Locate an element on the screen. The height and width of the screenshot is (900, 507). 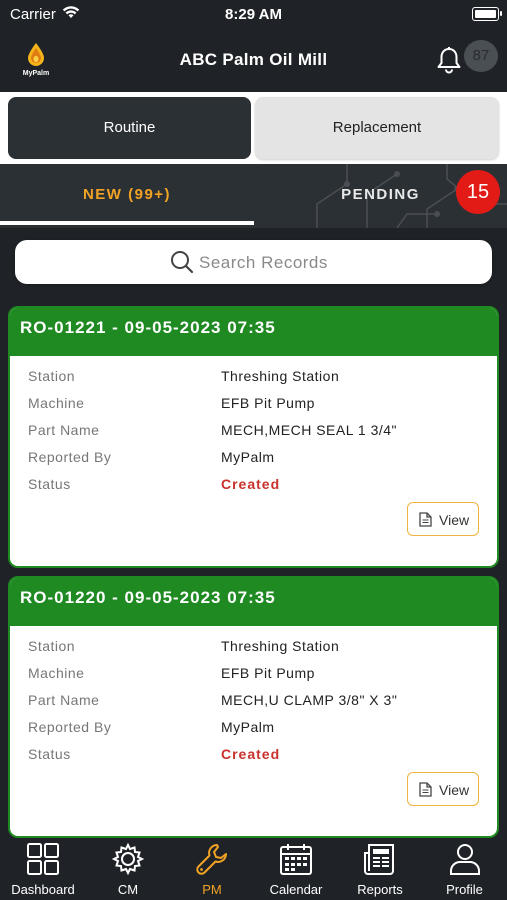
nav-cm: CM is located at coordinates (128, 869).